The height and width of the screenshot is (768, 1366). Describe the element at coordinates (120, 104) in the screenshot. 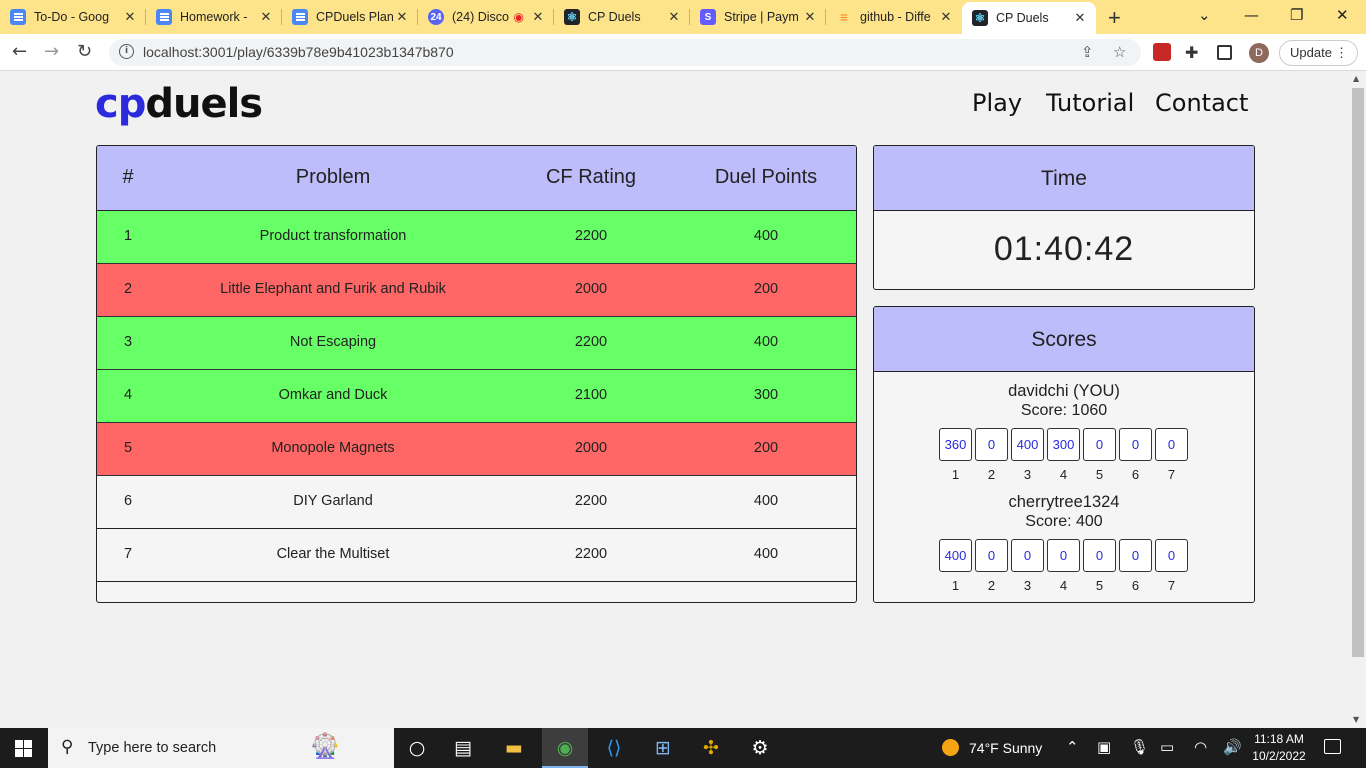

I see `logo-cp: cp` at that location.